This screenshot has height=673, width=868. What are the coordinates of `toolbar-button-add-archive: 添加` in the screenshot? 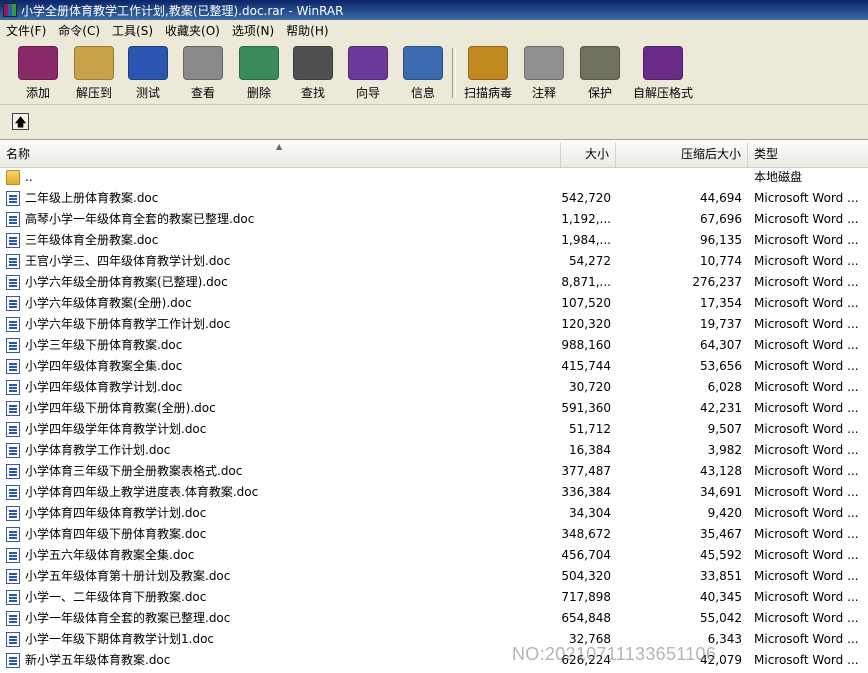 It's located at (38, 74).